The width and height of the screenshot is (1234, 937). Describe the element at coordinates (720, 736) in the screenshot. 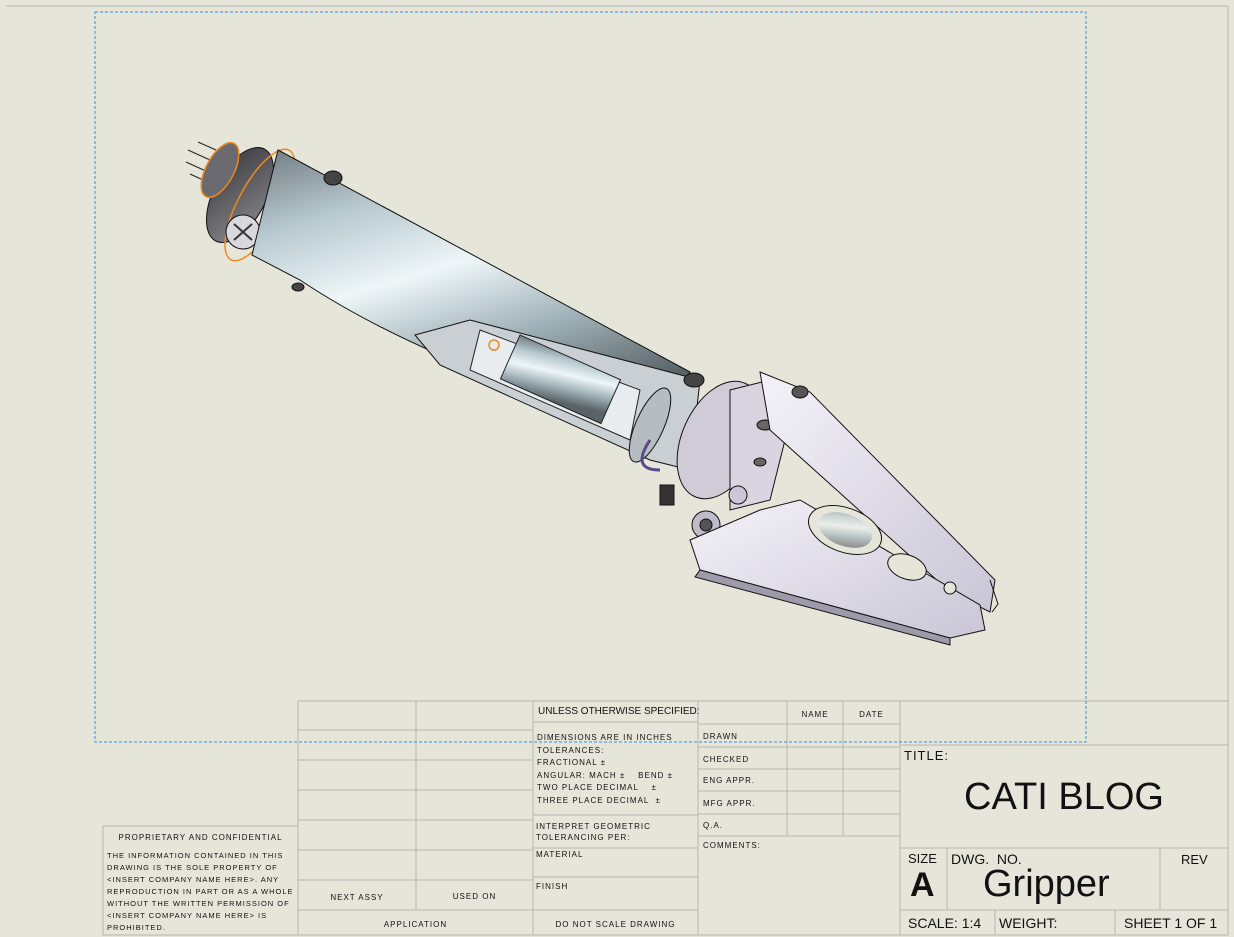

I see `drawn-label: DRAWN` at that location.